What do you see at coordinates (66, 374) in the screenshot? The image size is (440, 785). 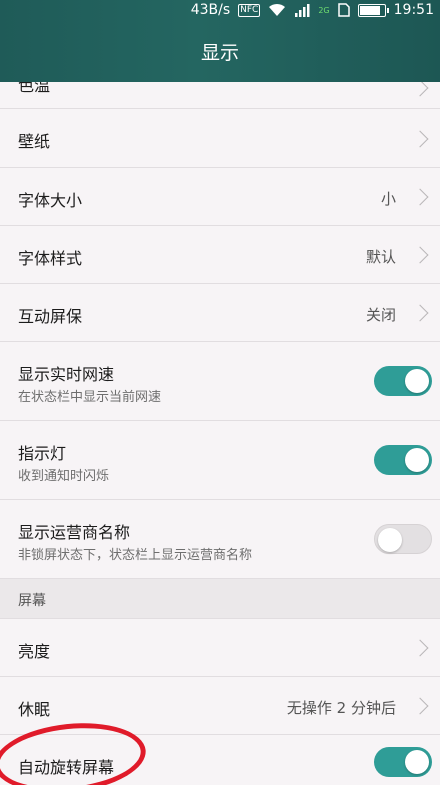 I see `setting-label: 显示实时网速` at bounding box center [66, 374].